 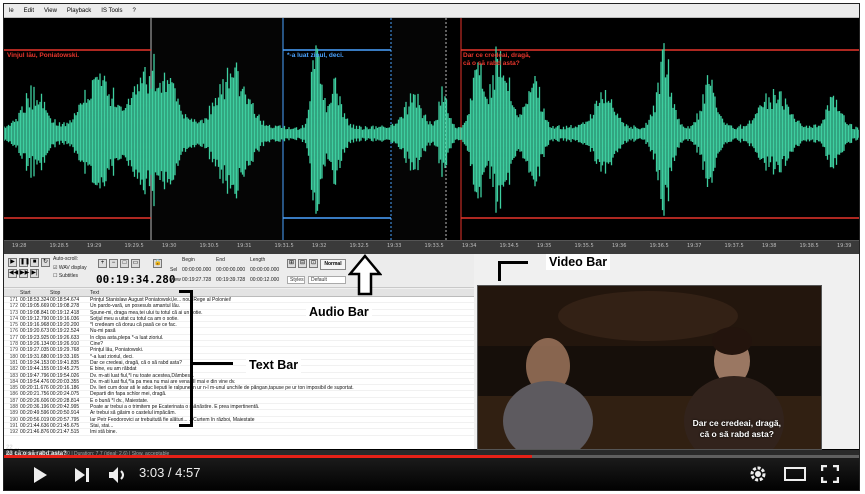 I want to click on subtitles-checkbox: ☐ Subtitles, so click(x=65, y=276).